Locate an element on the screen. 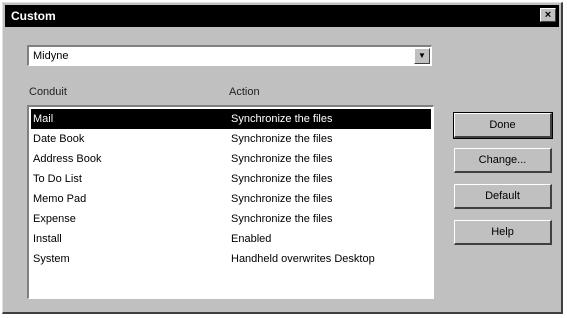 Image resolution: width=567 pixels, height=318 pixels. list-item: To Do List Synchronize the files is located at coordinates (231, 179).